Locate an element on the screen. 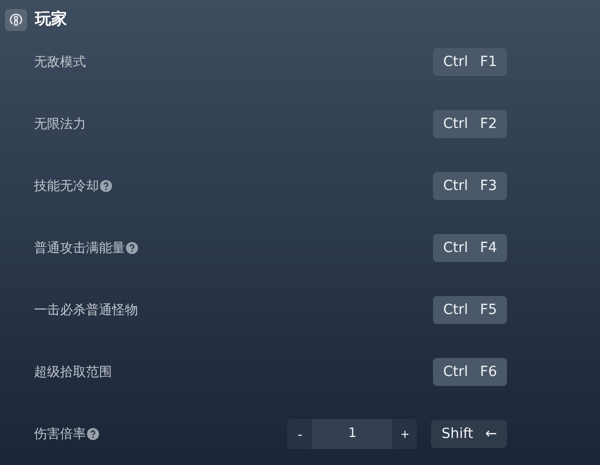 The image size is (600, 465). hotkey-button: Ctrl F4 is located at coordinates (470, 248).